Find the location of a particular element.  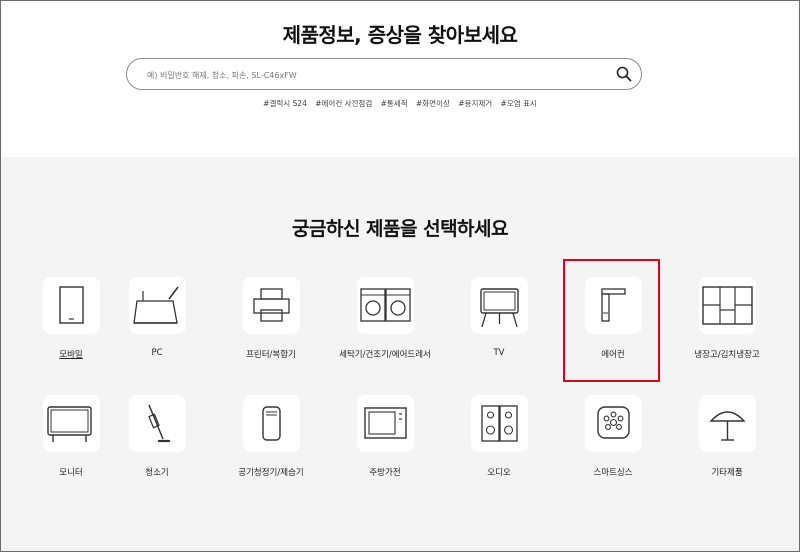

category-pc: PC is located at coordinates (157, 327).